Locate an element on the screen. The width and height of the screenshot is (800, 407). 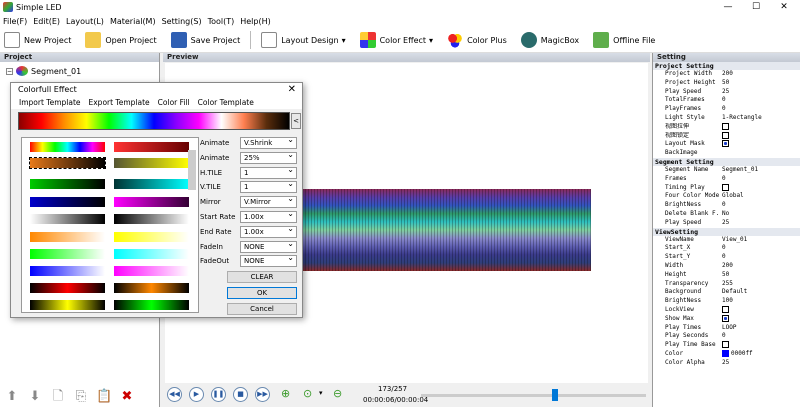
play-button: ▶ is located at coordinates (196, 394).